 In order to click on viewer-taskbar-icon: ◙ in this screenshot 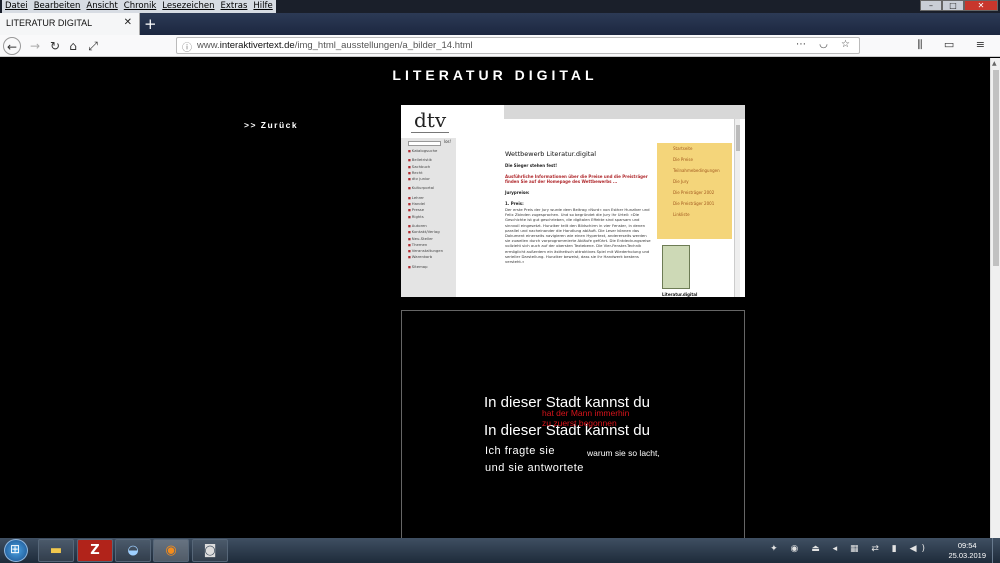, I will do `click(210, 550)`.